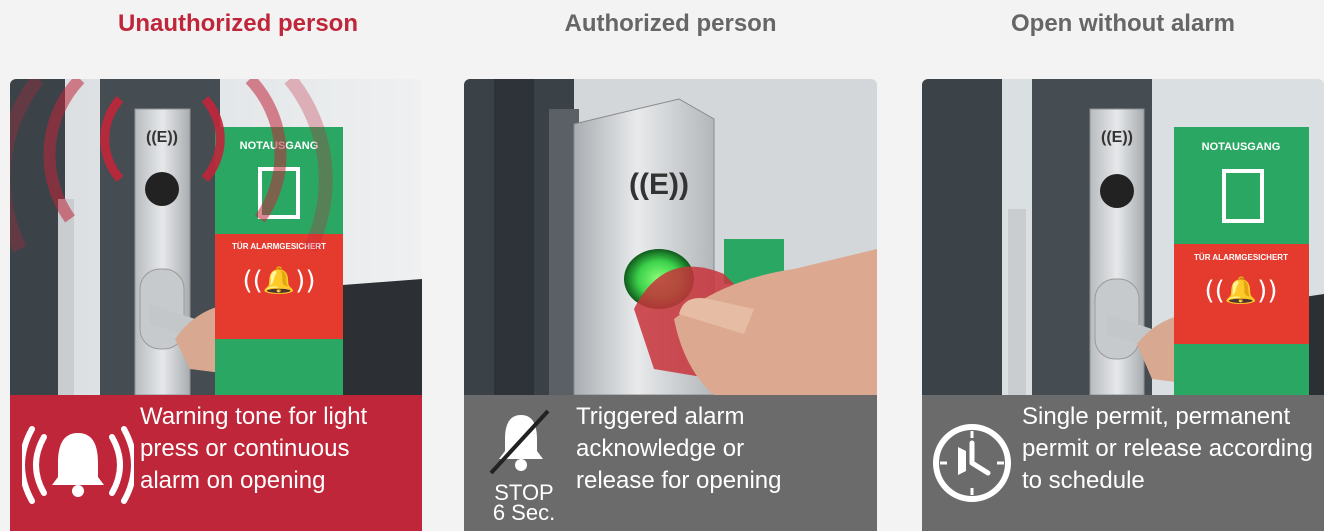 This screenshot has height=531, width=1324. Describe the element at coordinates (660, 416) in the screenshot. I see `caption-line: Triggered alarm` at that location.